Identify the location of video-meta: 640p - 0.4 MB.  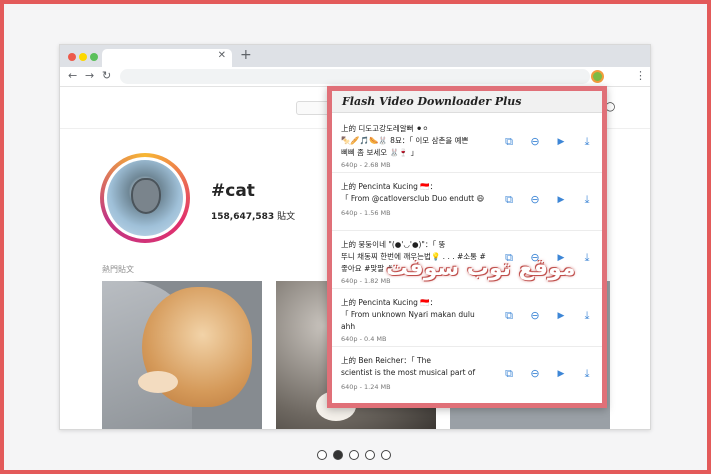
(364, 339).